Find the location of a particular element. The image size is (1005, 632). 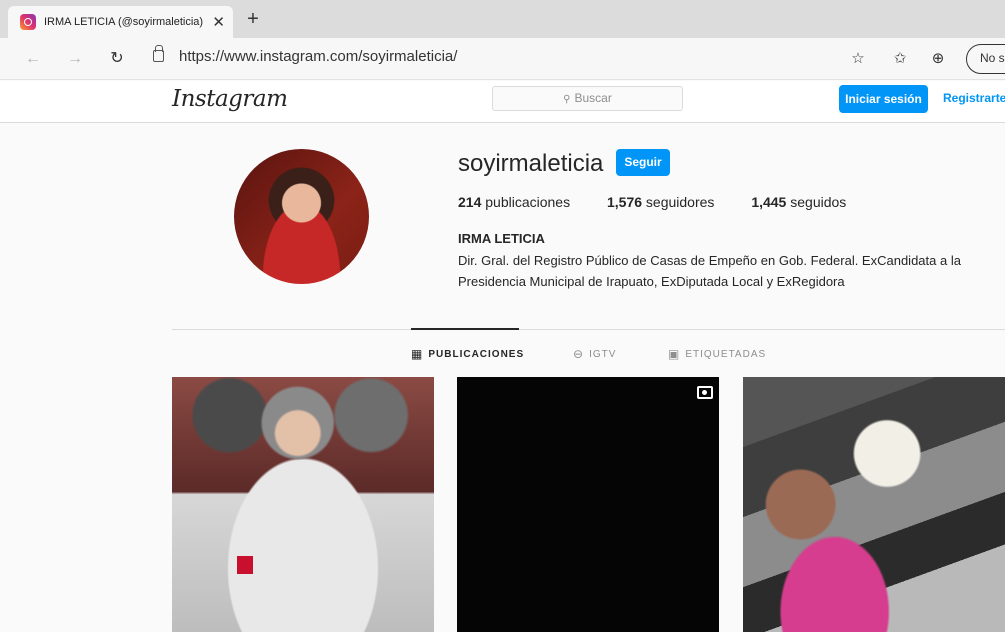

search-input: ⚲ Buscar is located at coordinates (587, 98).